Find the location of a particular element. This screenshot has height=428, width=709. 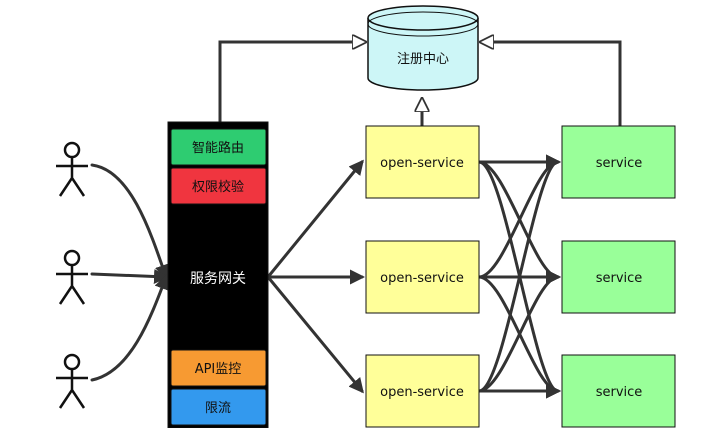

registry-center: 注册中心 is located at coordinates (423, 48).